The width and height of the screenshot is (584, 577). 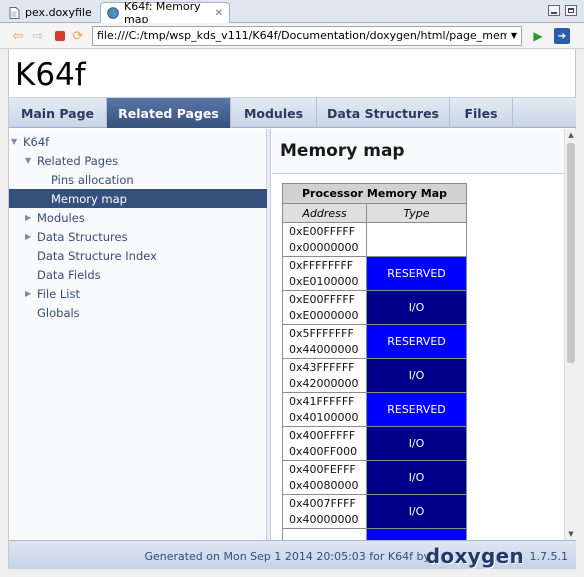 What do you see at coordinates (324, 534) in the screenshot?
I see `address-range-cell: 0x3FFFFFFF` at bounding box center [324, 534].